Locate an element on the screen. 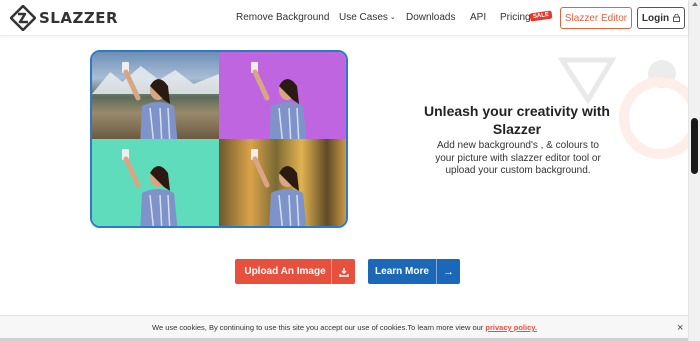  nav-remove-background: Remove Background is located at coordinates (282, 17).